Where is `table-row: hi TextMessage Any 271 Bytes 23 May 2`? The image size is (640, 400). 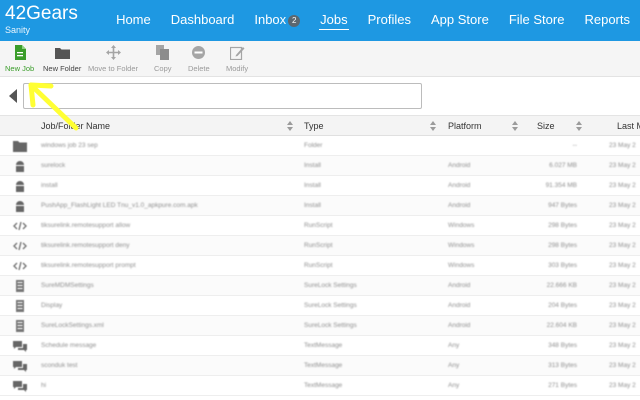 table-row: hi TextMessage Any 271 Bytes 23 May 2 is located at coordinates (320, 386).